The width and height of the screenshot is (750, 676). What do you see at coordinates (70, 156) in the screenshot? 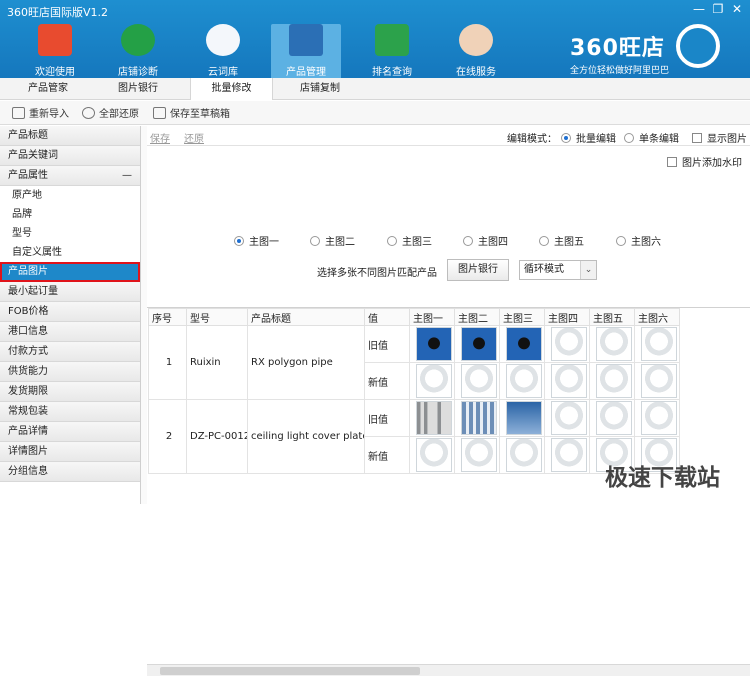
I see `sidebar-item-keywords: 产品关键词` at bounding box center [70, 156].